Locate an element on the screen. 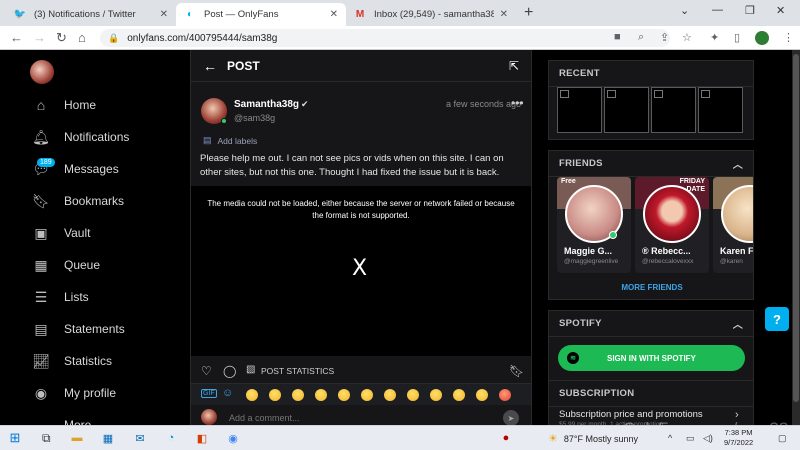 The image size is (800, 450). send-icon: ➤ is located at coordinates (511, 418).